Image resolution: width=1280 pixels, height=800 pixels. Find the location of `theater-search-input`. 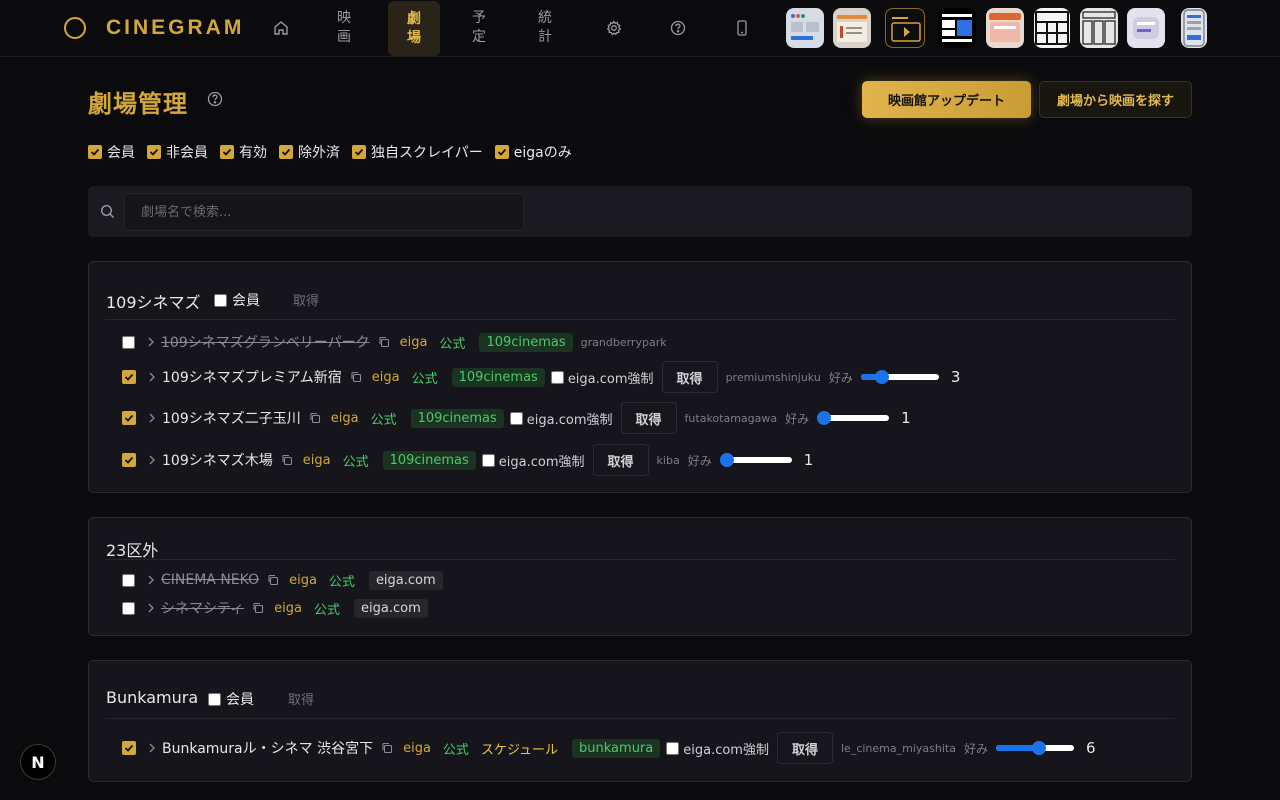

theater-search-input is located at coordinates (324, 212).